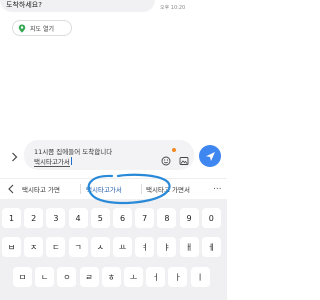 Image resolution: width=320 pixels, height=300 pixels. I want to click on text-cursor, so click(71, 161).